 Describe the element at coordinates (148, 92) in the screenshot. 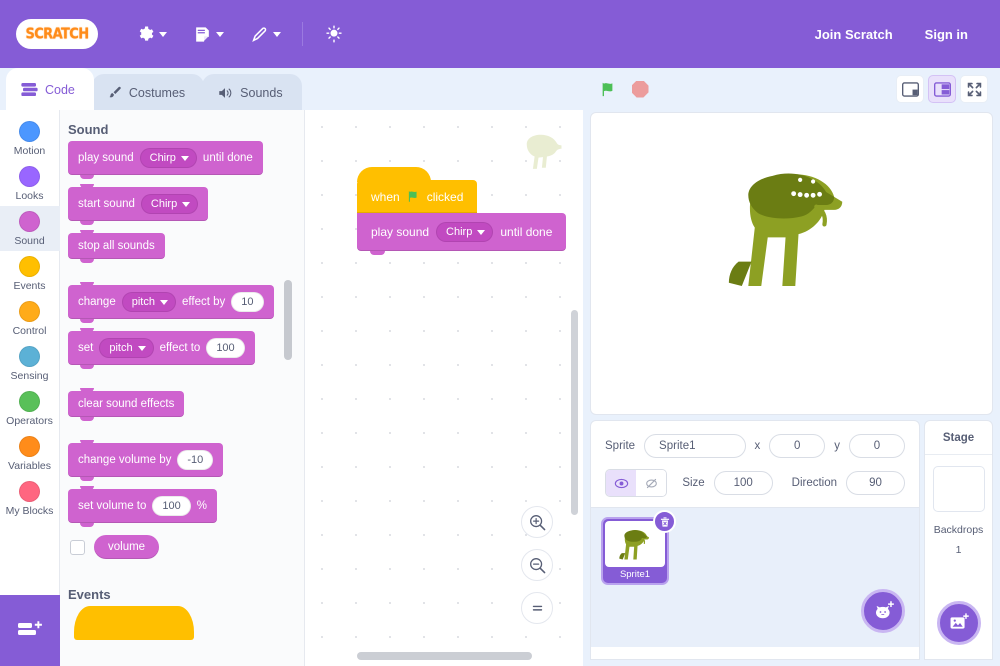

I see `tab-costumes: Costumes` at that location.